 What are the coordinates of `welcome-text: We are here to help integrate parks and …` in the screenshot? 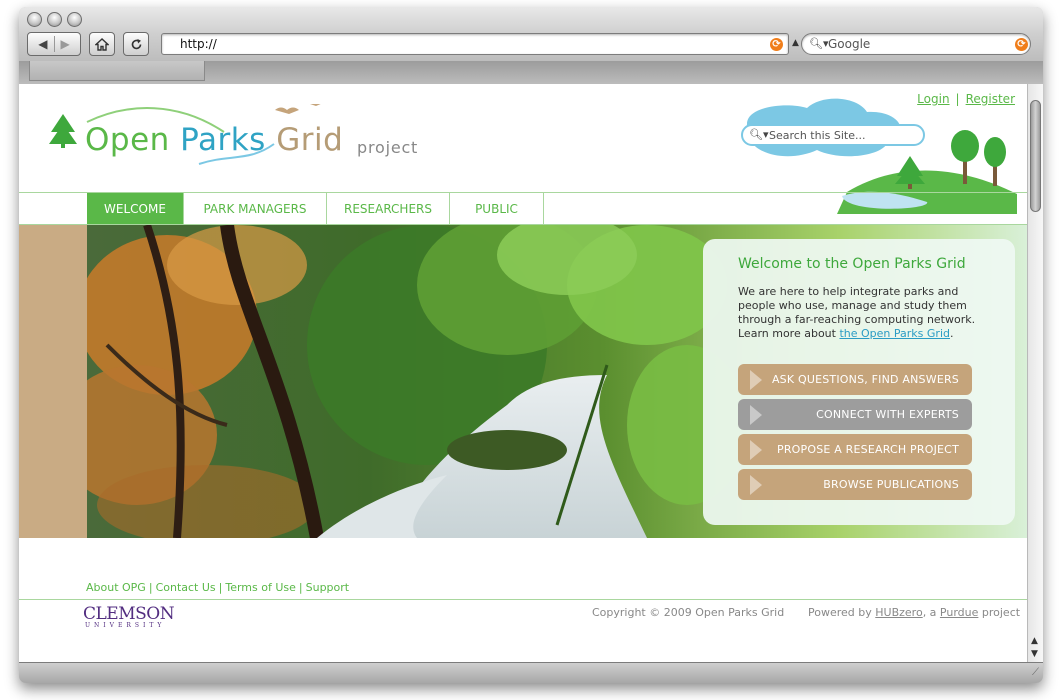 It's located at (857, 312).